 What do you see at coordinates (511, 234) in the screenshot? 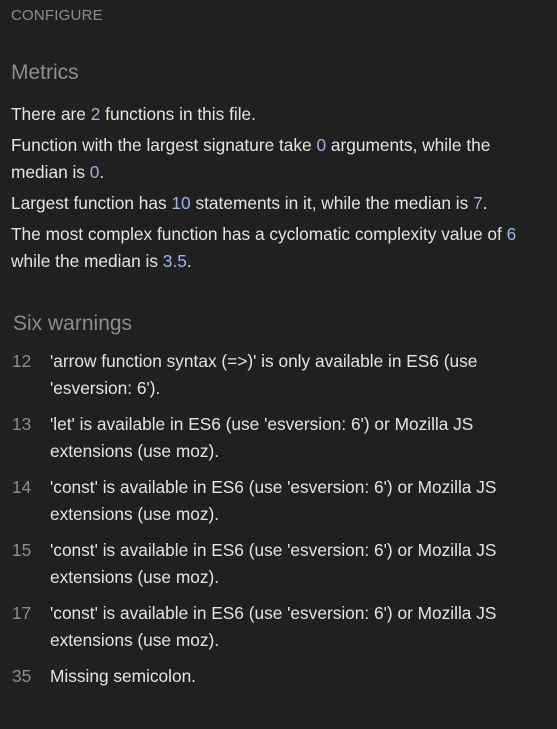
I see `metric-value: 6` at bounding box center [511, 234].